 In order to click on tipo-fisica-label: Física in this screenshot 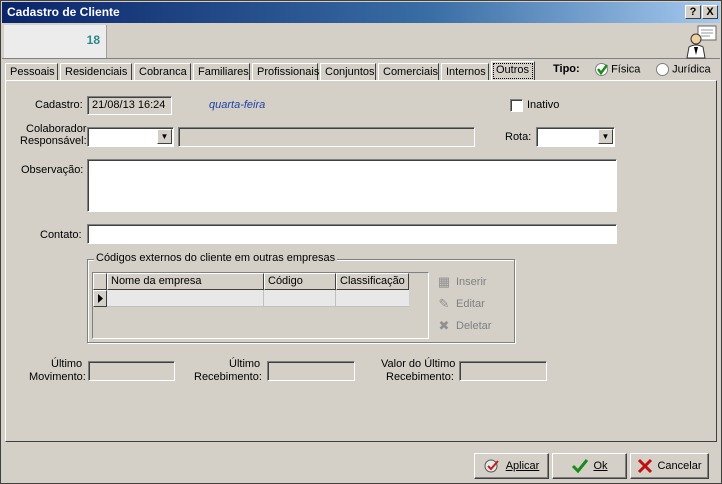, I will do `click(626, 69)`.